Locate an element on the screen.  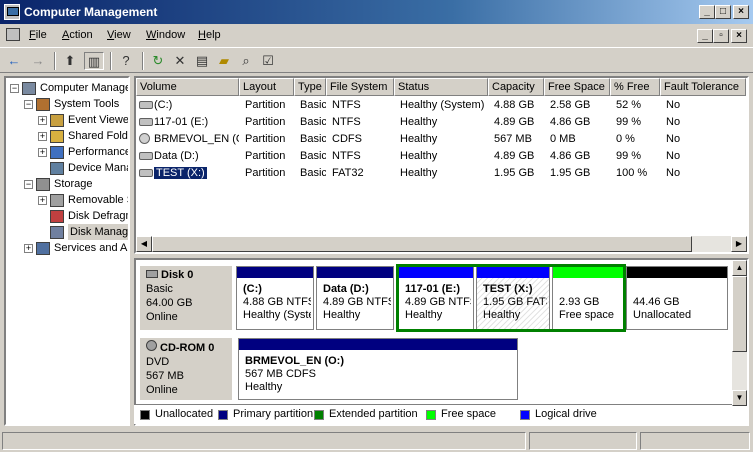
defrag-icon is located at coordinates (57, 216).